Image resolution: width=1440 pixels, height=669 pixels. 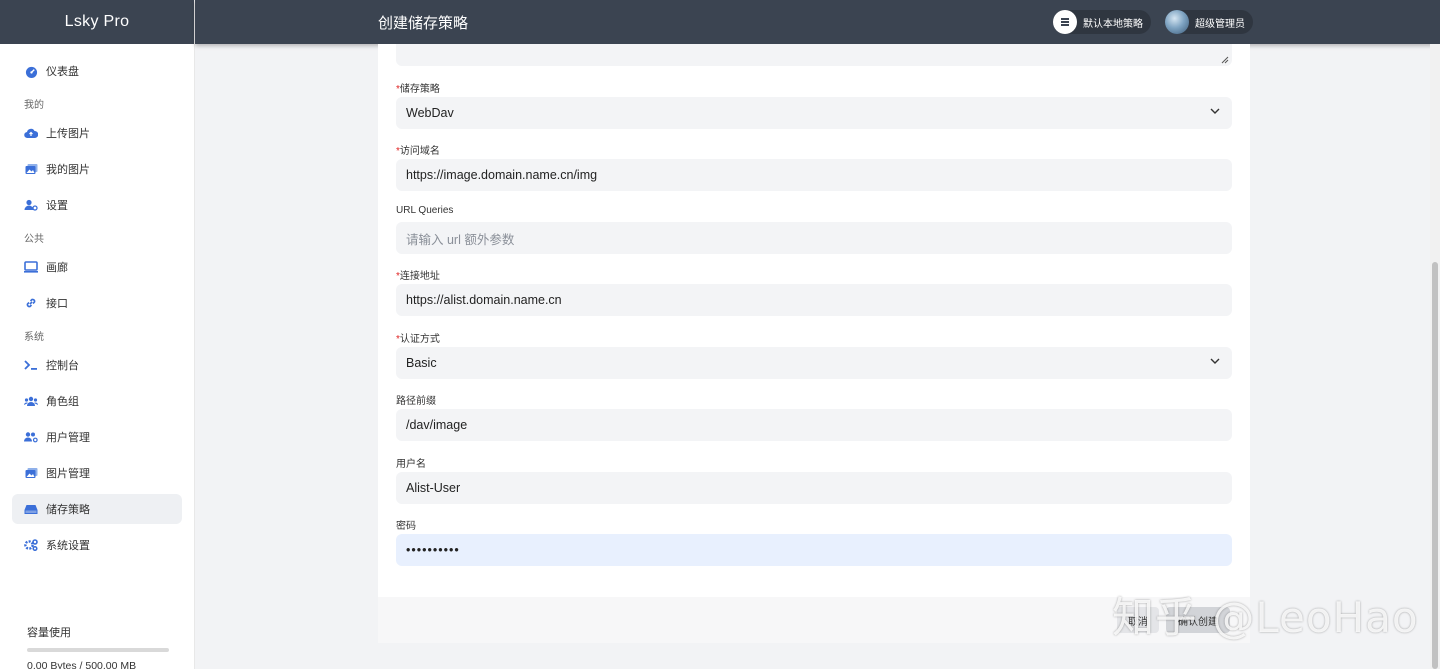 What do you see at coordinates (1138, 620) in the screenshot?
I see `cancel-button: 取消` at bounding box center [1138, 620].